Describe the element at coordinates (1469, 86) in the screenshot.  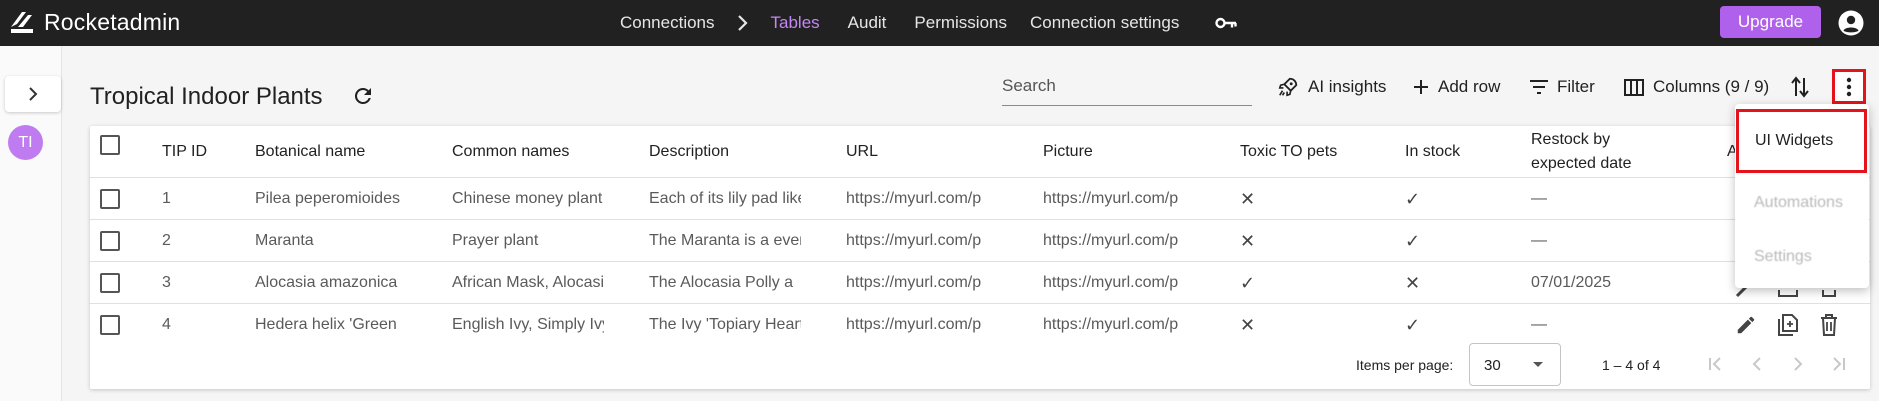
I see `add-row-label: Add row` at that location.